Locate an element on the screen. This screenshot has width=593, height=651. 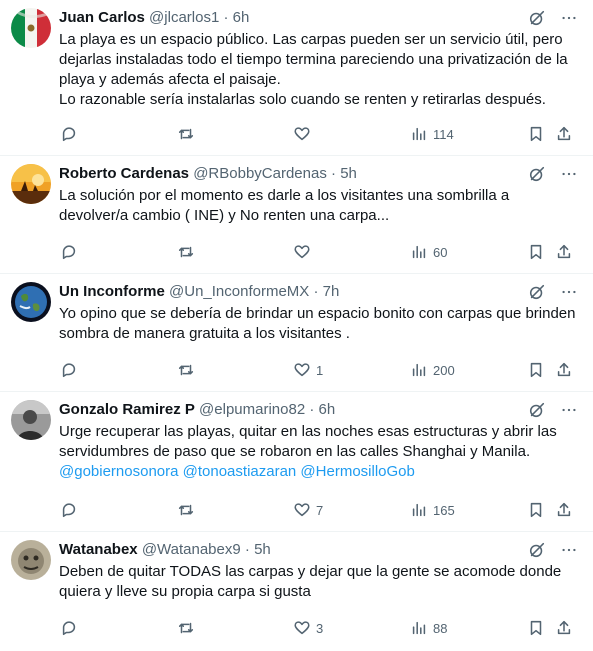
view-count: 114 is located at coordinates (443, 134).